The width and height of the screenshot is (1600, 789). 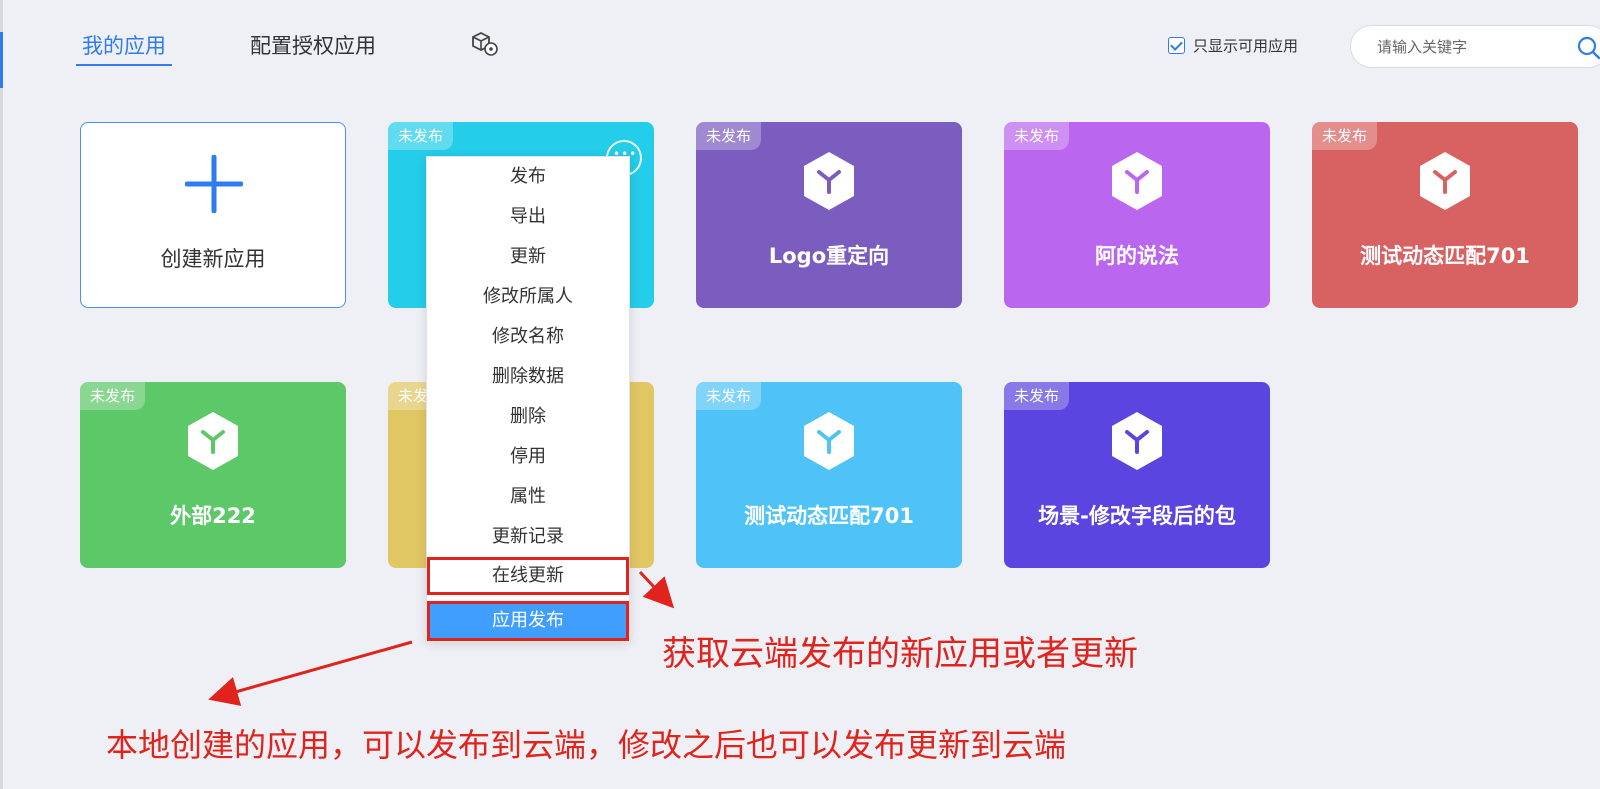 What do you see at coordinates (1, 394) in the screenshot?
I see `left-edge-bar` at bounding box center [1, 394].